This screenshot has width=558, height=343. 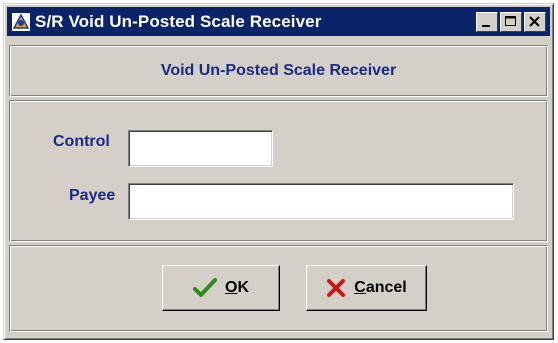 I want to click on minimize-icon, so click(x=486, y=26).